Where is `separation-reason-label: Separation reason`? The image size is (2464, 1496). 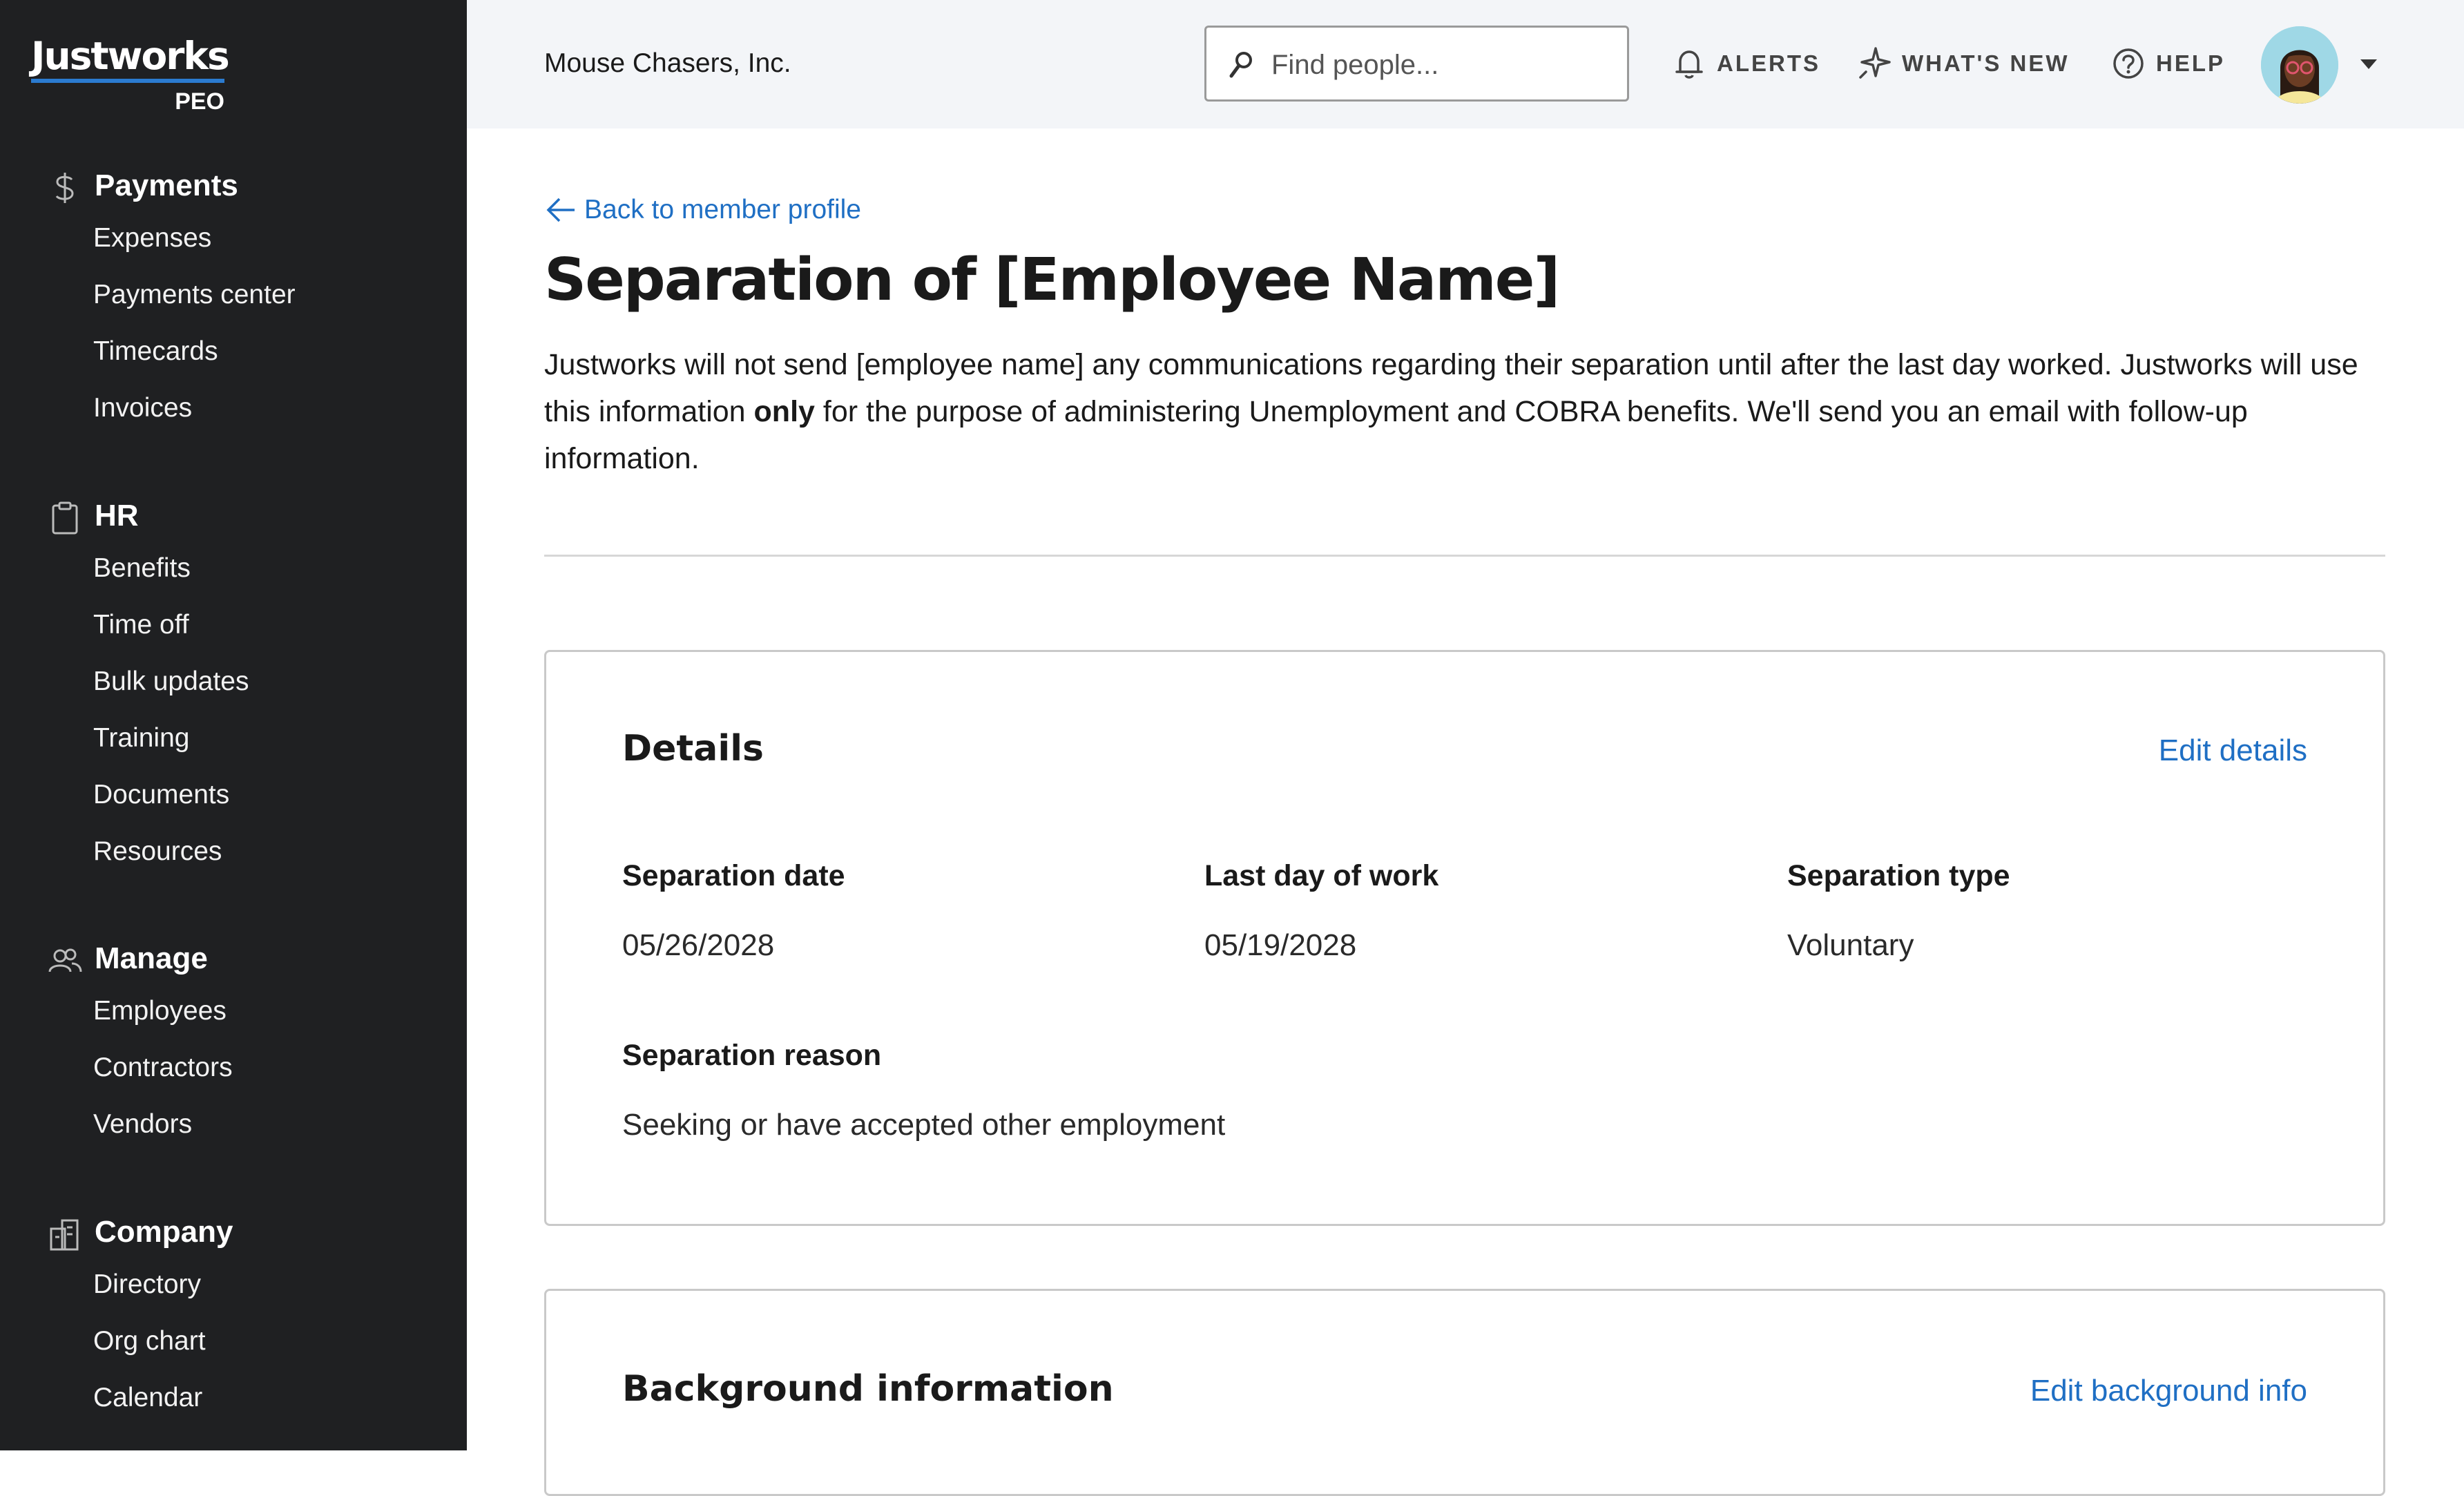
separation-reason-label: Separation reason is located at coordinates (752, 1055).